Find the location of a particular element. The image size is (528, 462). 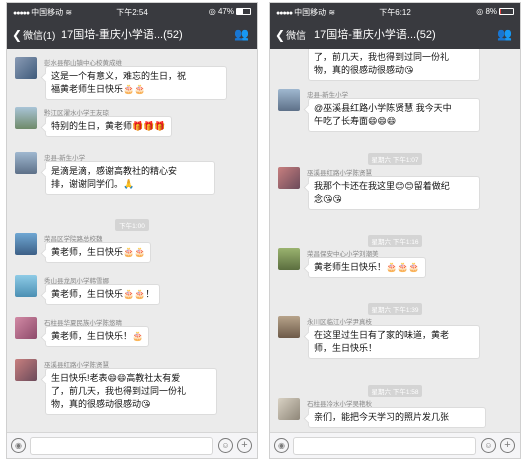

message-line: 黄老师，生日快乐🎂🎂 is located at coordinates (98, 252).